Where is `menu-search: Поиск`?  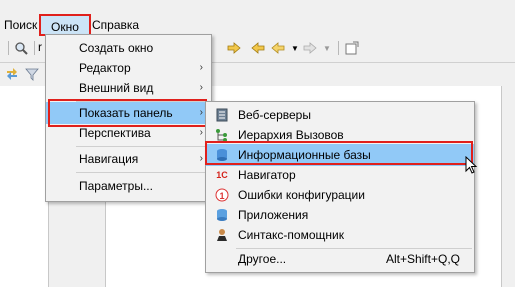
menu-search: Поиск is located at coordinates (20, 25).